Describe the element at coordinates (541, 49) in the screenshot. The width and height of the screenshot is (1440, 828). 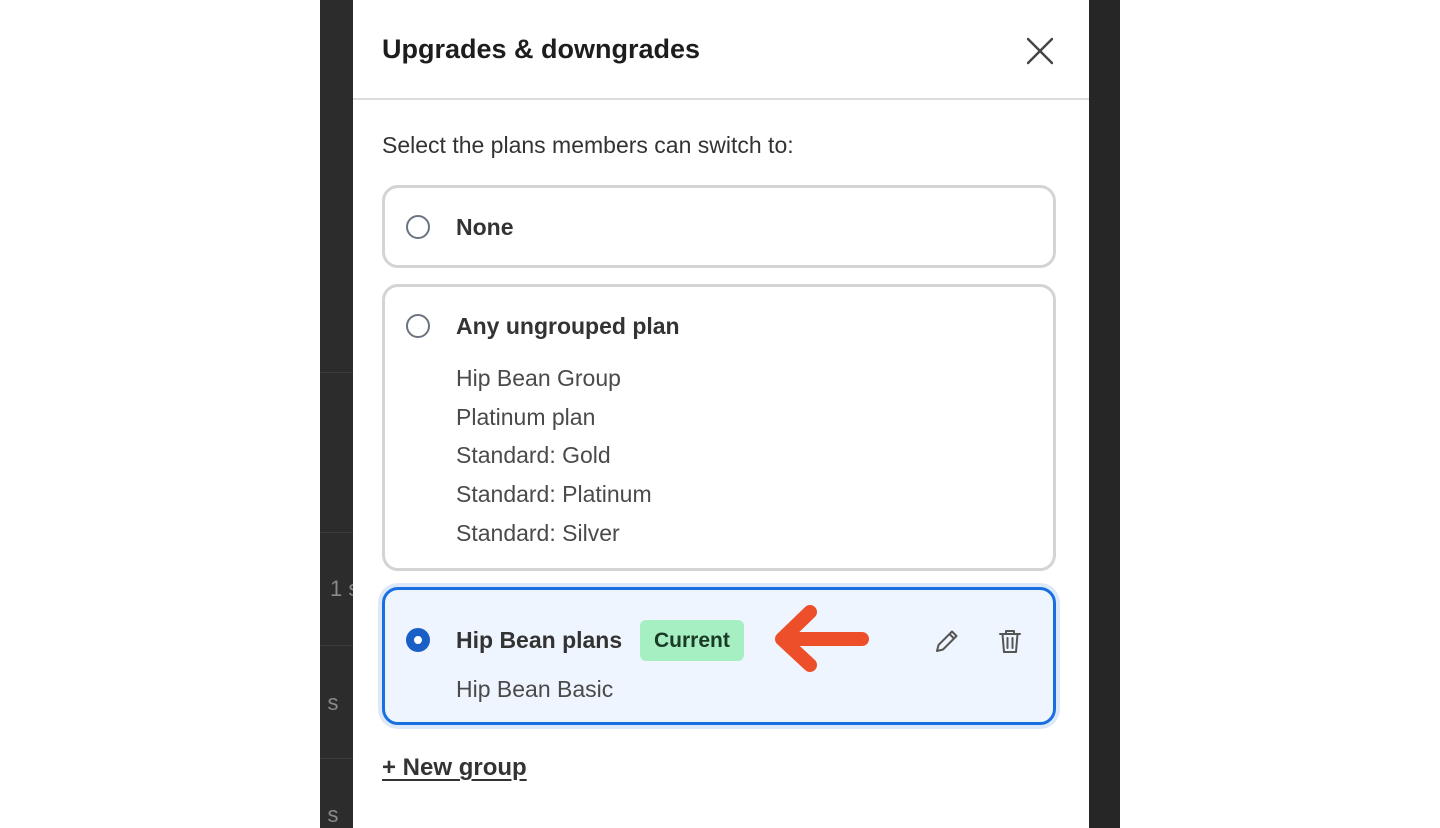
I see `modal-title: Upgrades & downgrades` at that location.